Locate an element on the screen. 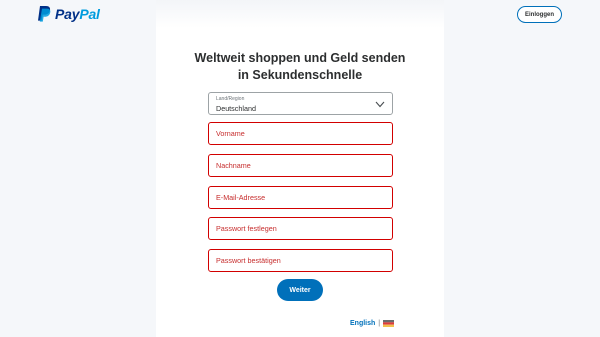  language-link-english: English is located at coordinates (362, 323).